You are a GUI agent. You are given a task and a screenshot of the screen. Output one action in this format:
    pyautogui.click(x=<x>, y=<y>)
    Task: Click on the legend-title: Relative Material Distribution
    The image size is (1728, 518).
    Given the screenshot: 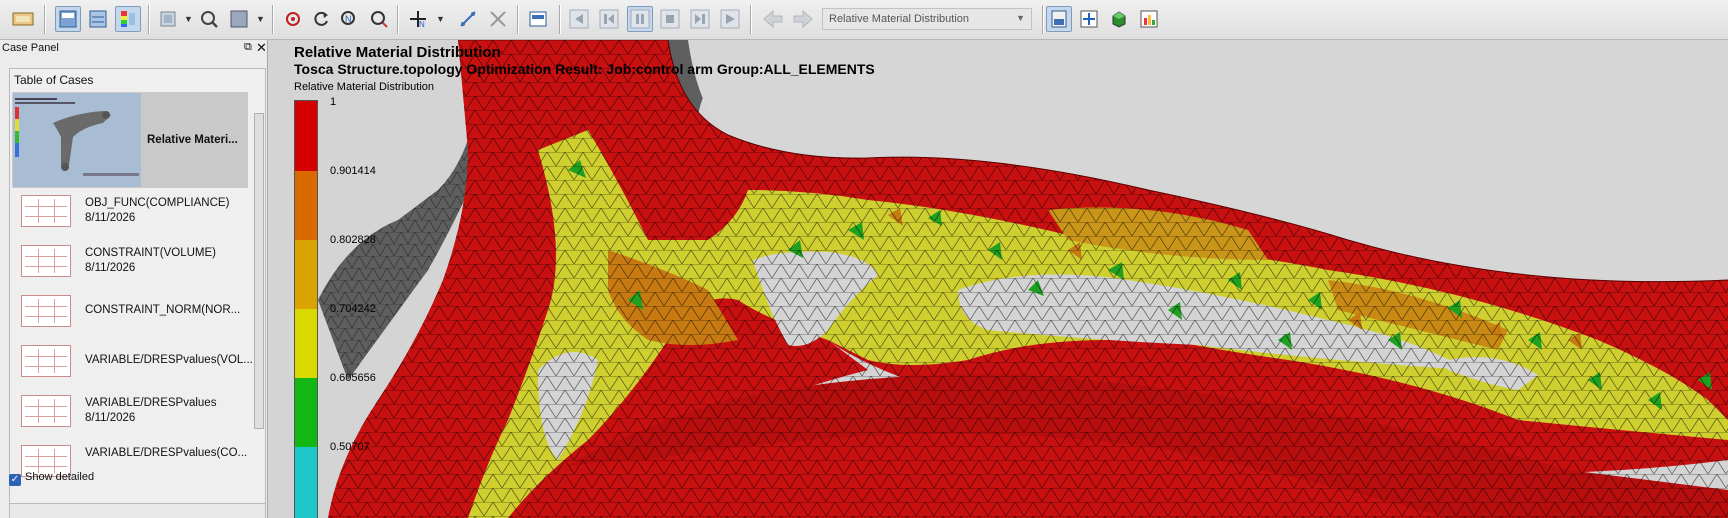 What is the action you would take?
    pyautogui.click(x=364, y=87)
    